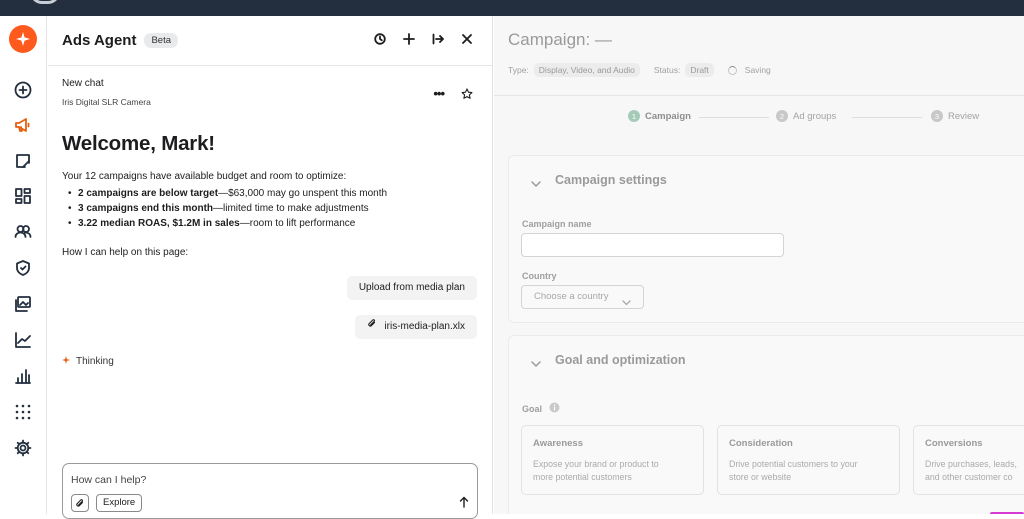  What do you see at coordinates (667, 70) in the screenshot?
I see `status-label: Status:` at bounding box center [667, 70].